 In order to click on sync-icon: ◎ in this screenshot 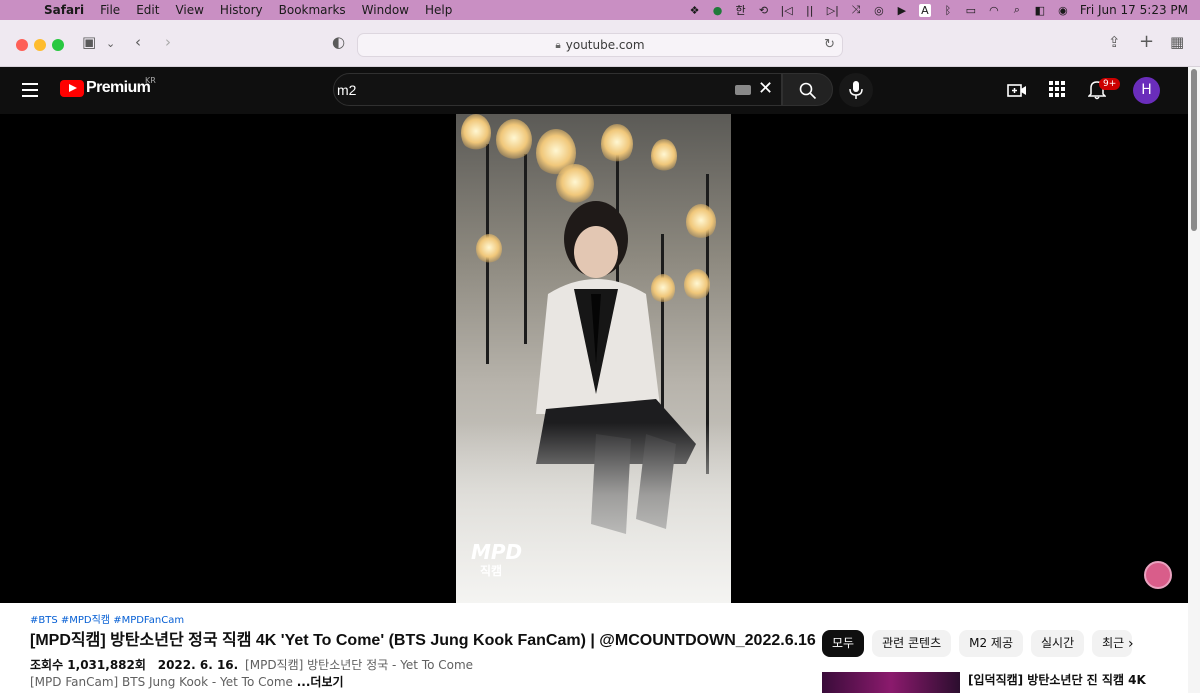, I will do `click(879, 10)`.